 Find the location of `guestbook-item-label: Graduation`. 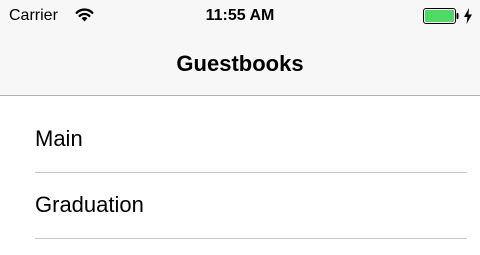

guestbook-item-label: Graduation is located at coordinates (89, 204).